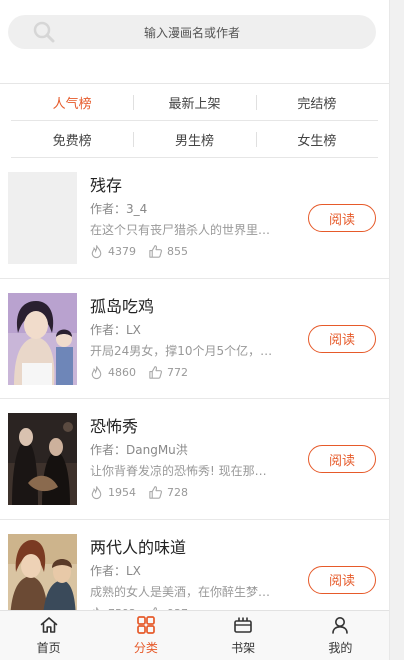 This screenshot has width=404, height=660. What do you see at coordinates (340, 648) in the screenshot?
I see `tab-label: 我的` at bounding box center [340, 648].